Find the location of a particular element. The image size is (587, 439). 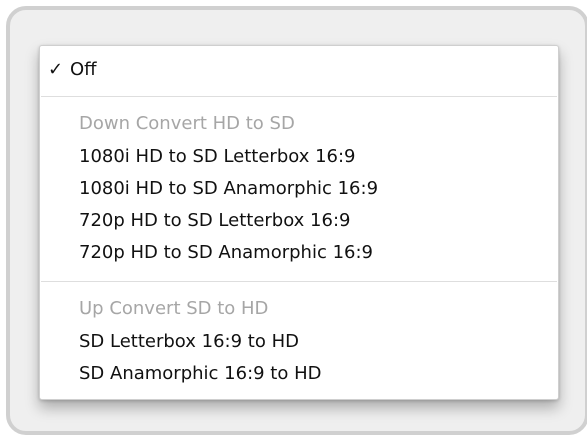

section-header-down-convert: Down Convert HD to SD is located at coordinates (187, 123).